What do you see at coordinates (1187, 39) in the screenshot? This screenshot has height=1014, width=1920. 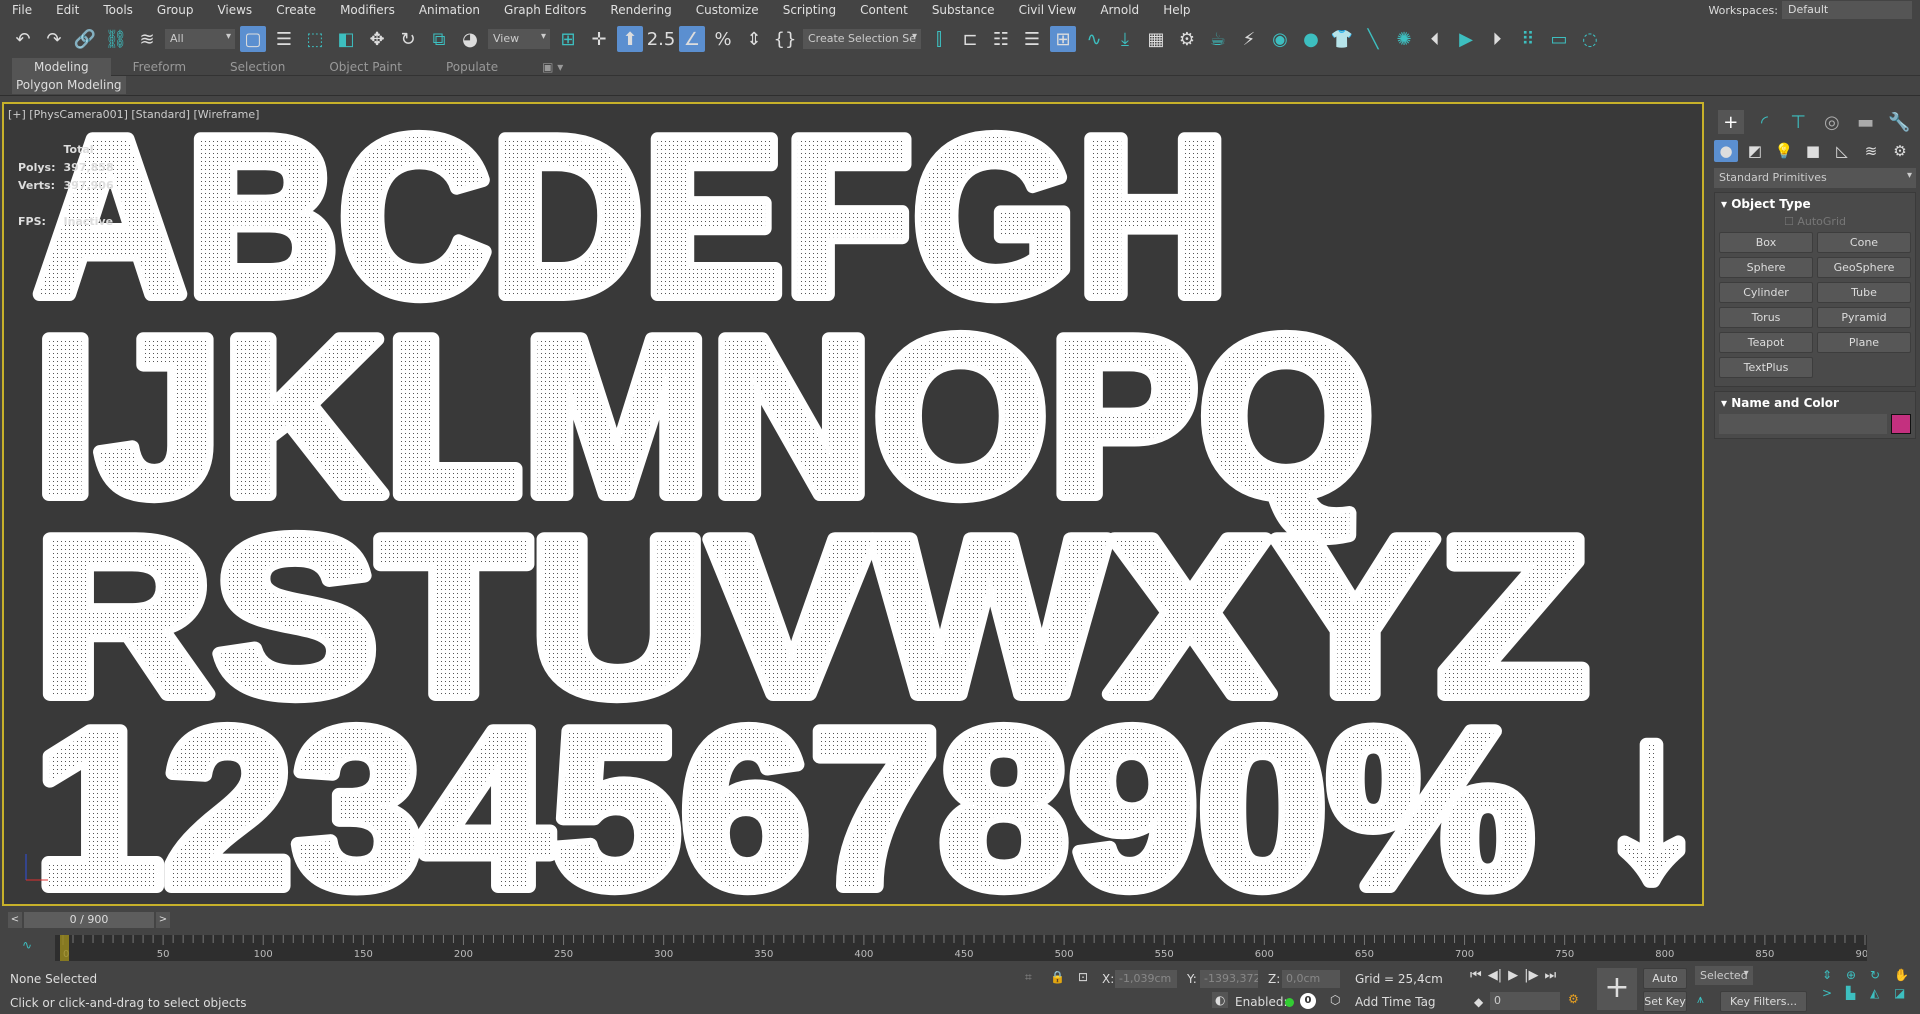 I see `render-setup-icon: ⚙` at bounding box center [1187, 39].